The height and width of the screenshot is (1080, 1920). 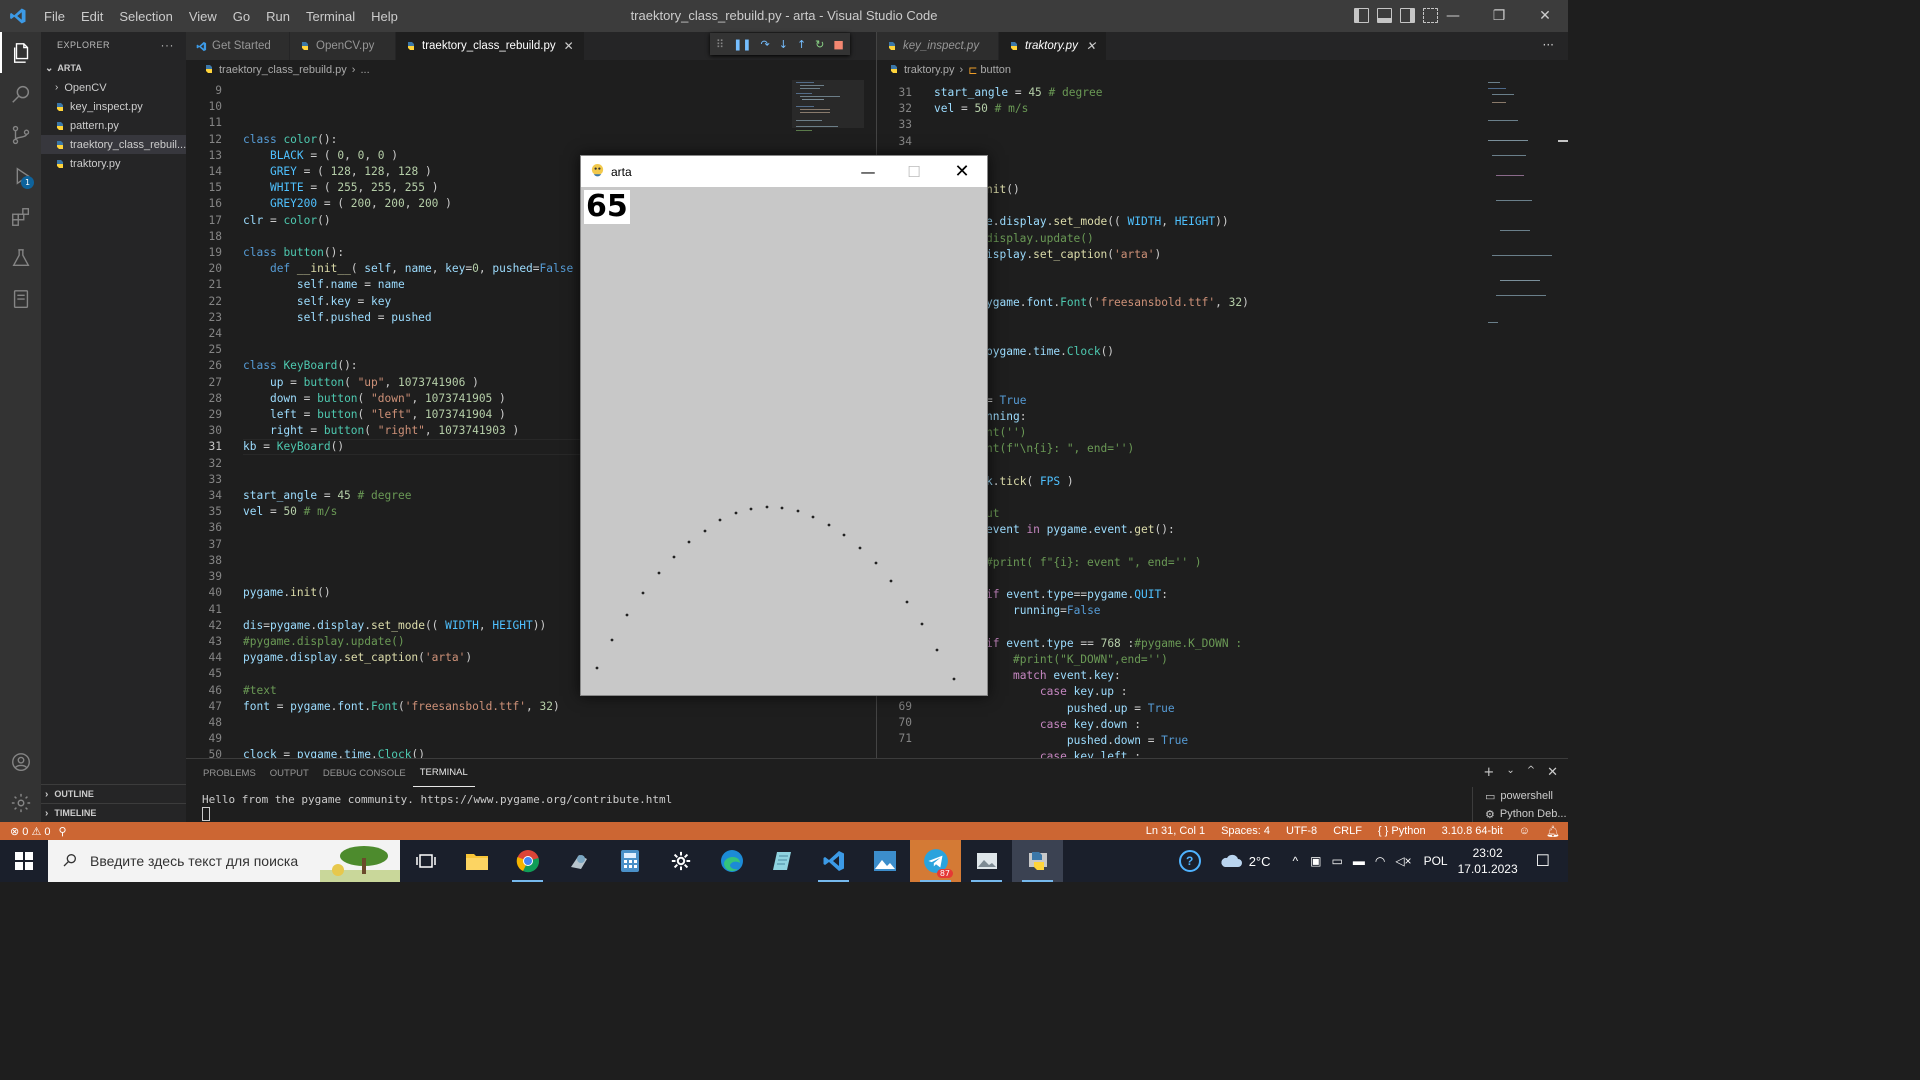 What do you see at coordinates (20, 257) in the screenshot?
I see `testing-icon` at bounding box center [20, 257].